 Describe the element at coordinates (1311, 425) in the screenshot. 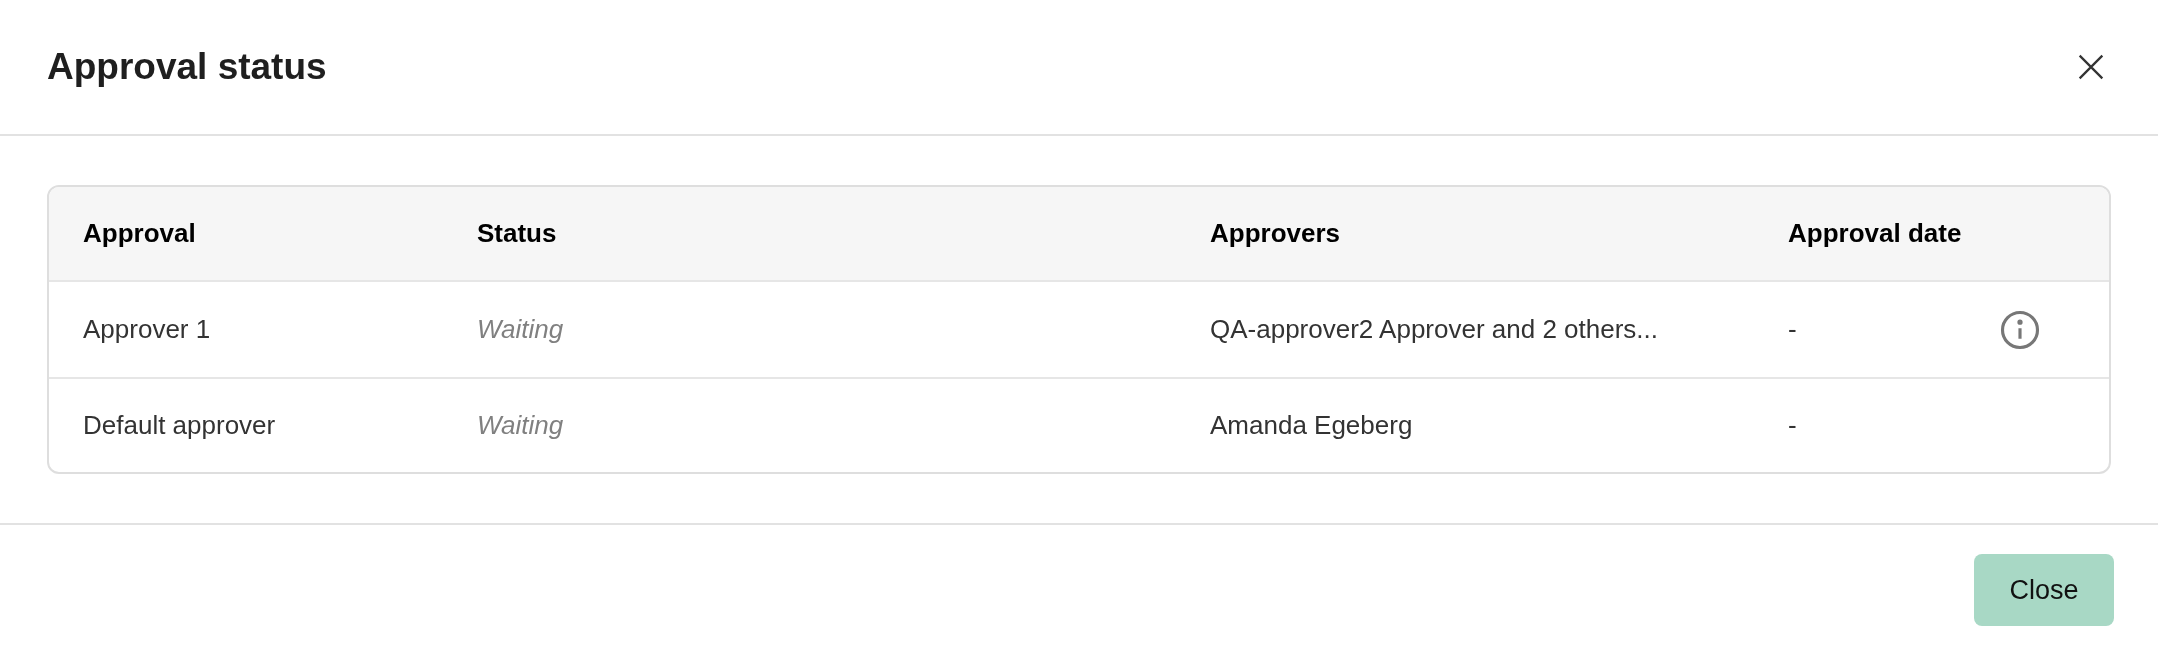

I see `table-cell-text: Amanda Egeberg` at that location.